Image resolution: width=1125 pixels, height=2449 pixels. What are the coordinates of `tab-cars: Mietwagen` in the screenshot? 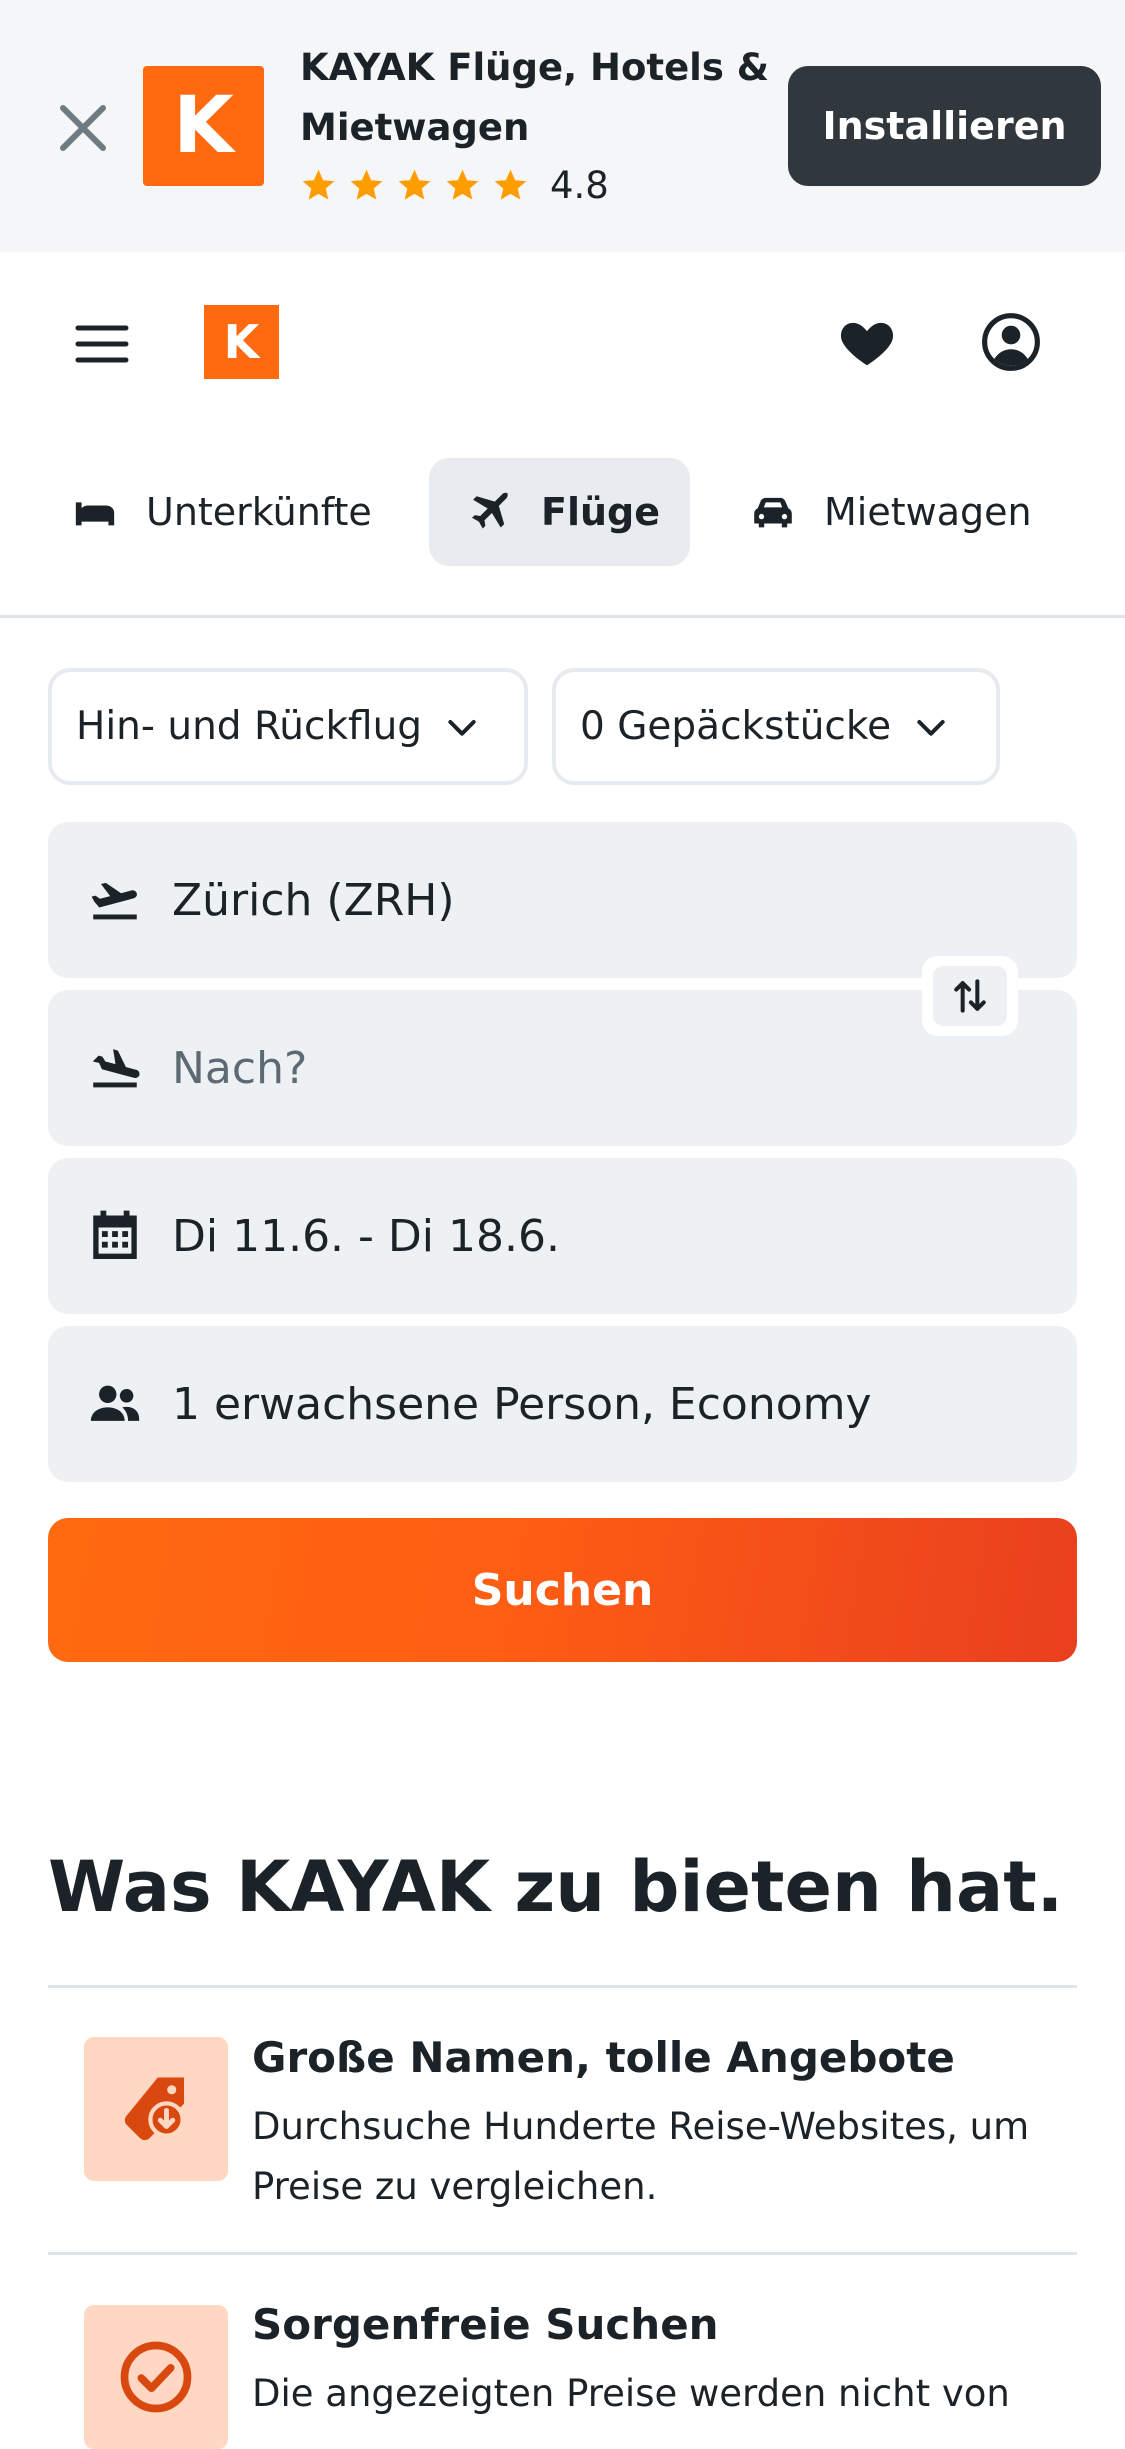 It's located at (891, 512).